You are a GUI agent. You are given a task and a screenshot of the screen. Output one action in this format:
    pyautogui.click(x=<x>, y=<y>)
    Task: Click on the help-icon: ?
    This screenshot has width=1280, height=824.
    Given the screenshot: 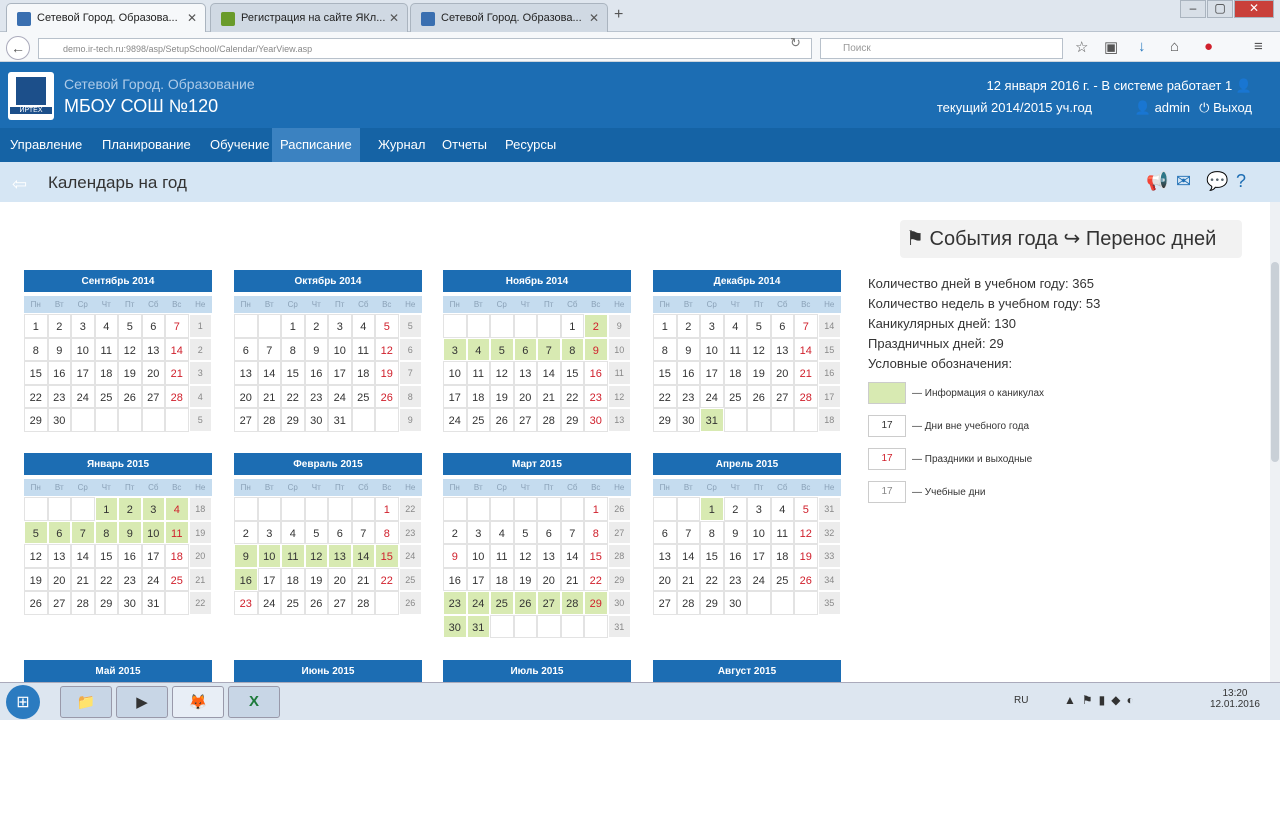 What is the action you would take?
    pyautogui.click(x=1241, y=181)
    